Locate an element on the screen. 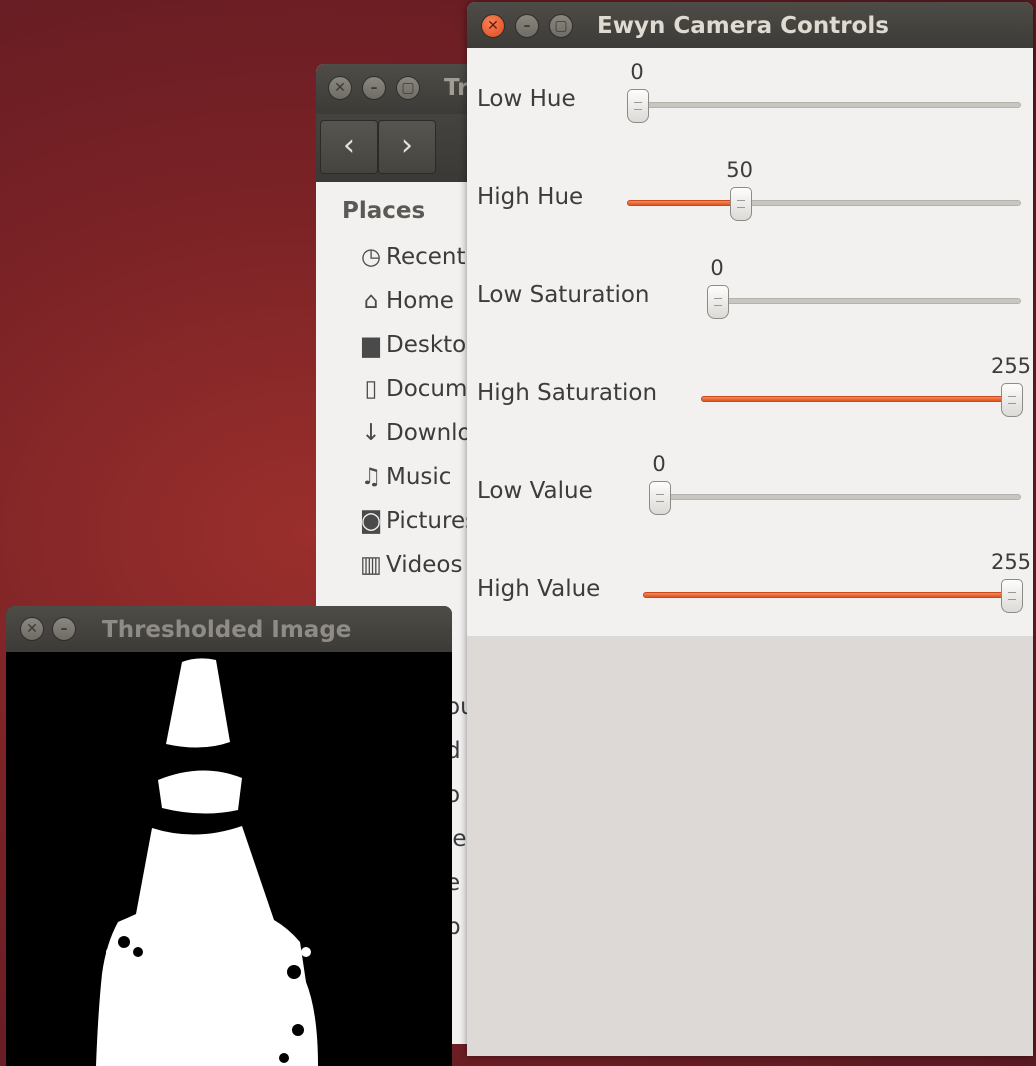 This screenshot has height=1066, width=1036. low-saturation-slider is located at coordinates (864, 302).